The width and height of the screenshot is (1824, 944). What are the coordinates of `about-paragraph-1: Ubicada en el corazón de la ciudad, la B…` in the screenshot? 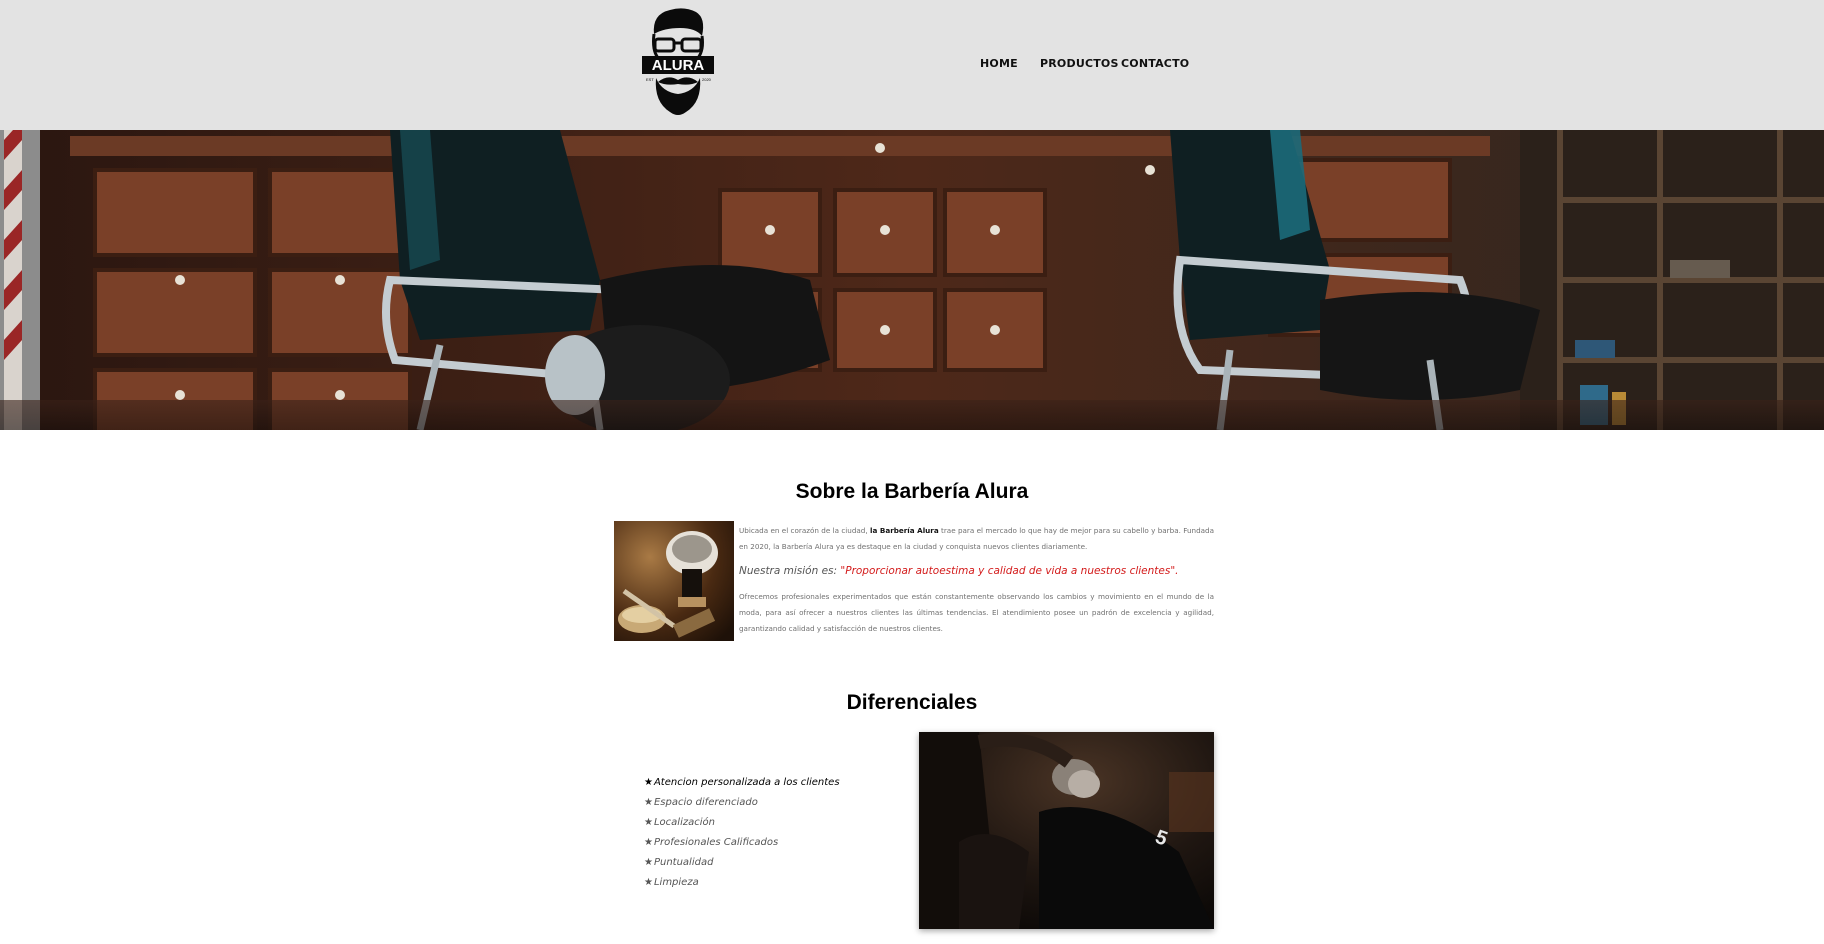 It's located at (977, 538).